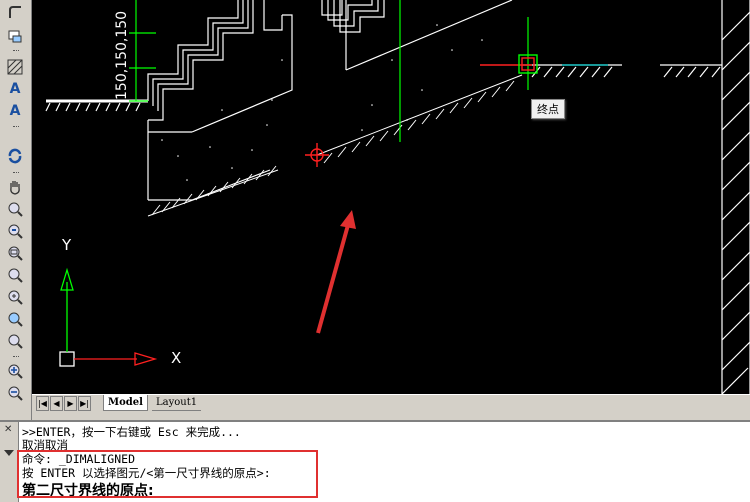  I want to click on snap-tooltip: 终点, so click(548, 109).